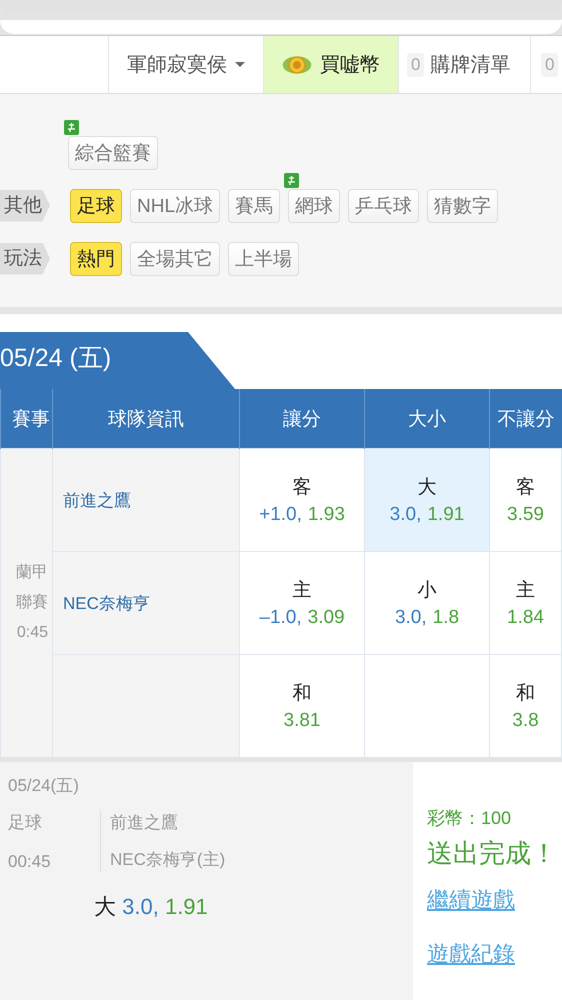 Image resolution: width=562 pixels, height=1000 pixels. Describe the element at coordinates (32, 633) in the screenshot. I see `event-text: 0:45` at that location.